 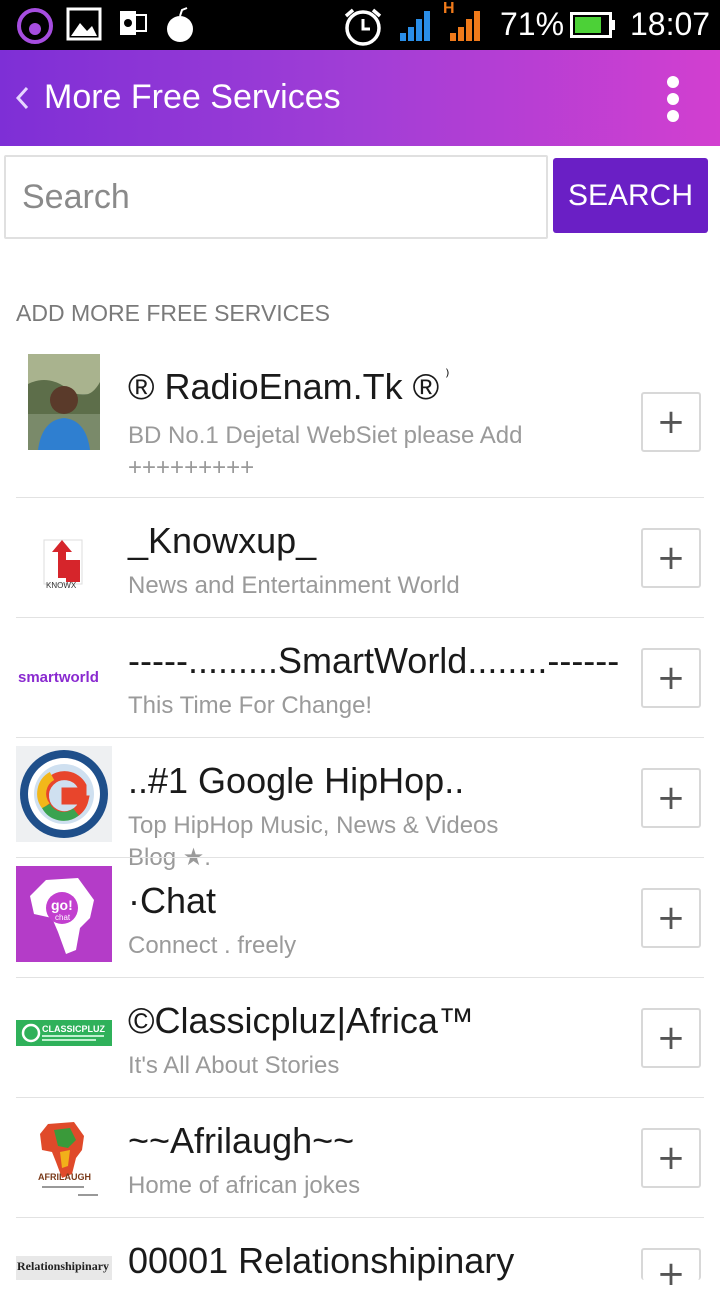 I want to click on wifi-signal-icon, so click(x=415, y=26).